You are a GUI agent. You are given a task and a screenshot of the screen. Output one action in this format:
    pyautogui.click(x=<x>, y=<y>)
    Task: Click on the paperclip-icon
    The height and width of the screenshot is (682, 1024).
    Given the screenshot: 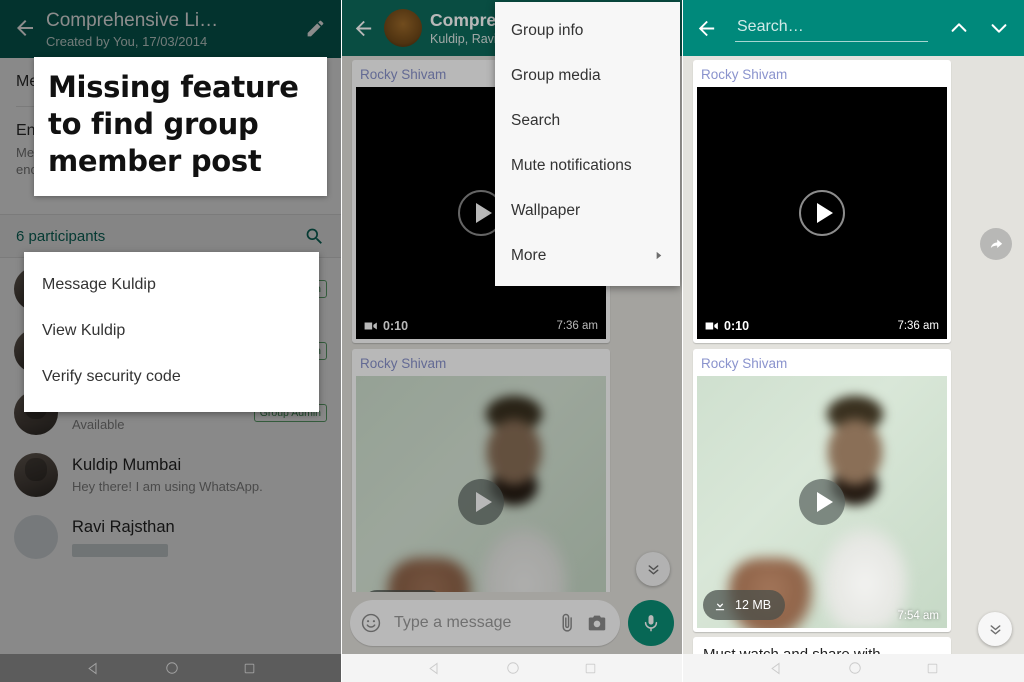 What is the action you would take?
    pyautogui.click(x=567, y=623)
    